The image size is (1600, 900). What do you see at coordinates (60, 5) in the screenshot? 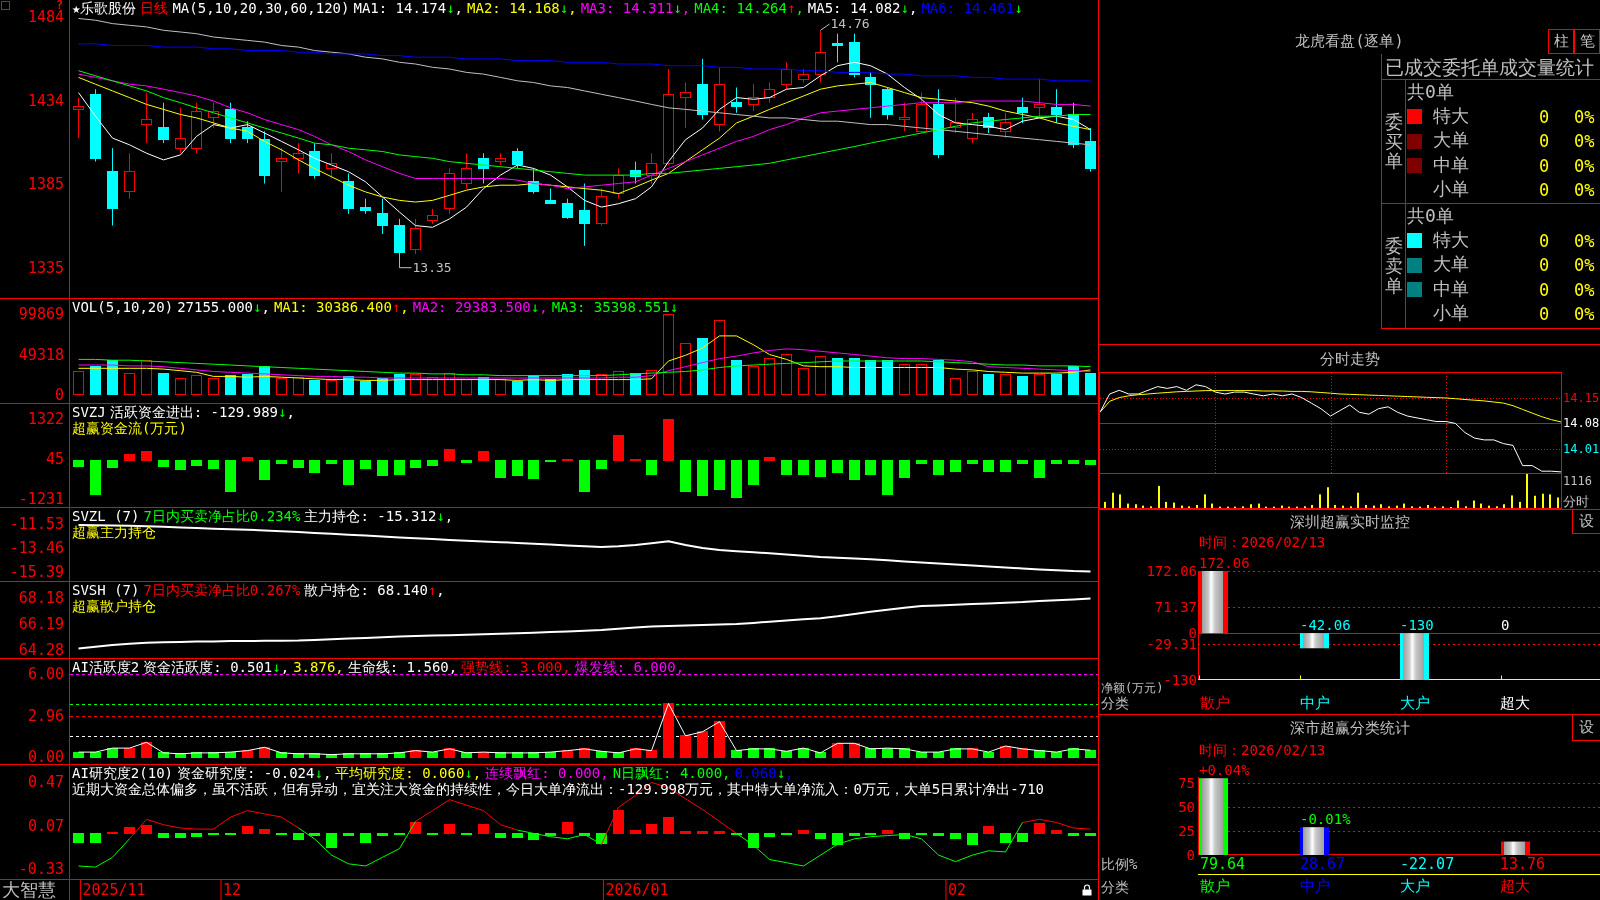
I see `help-button: ?` at bounding box center [60, 5].